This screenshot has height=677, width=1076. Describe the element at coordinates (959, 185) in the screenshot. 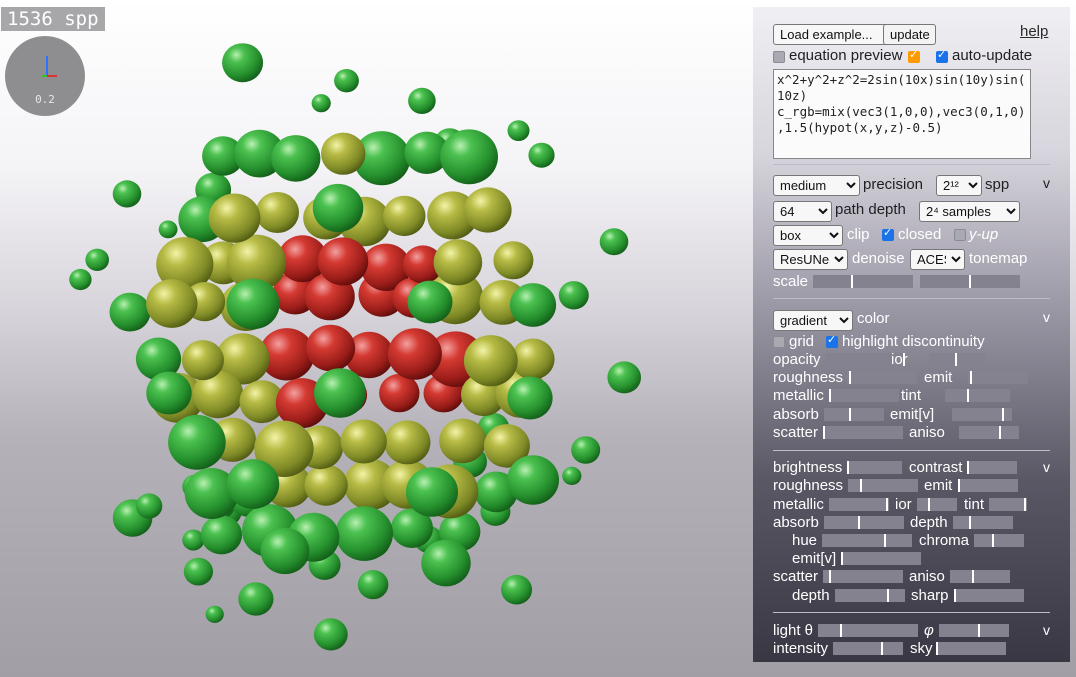

I see `spp-select: 2¹²` at that location.